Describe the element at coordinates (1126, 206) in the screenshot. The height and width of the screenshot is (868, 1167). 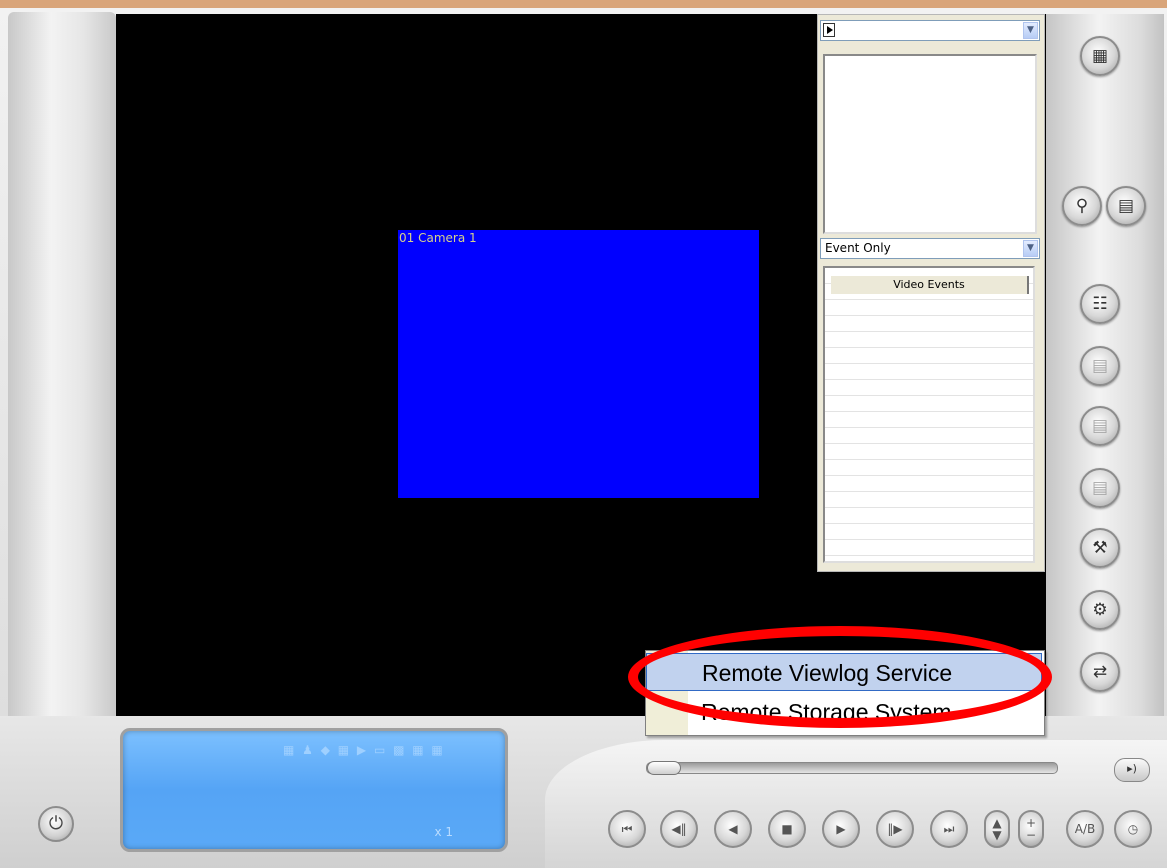
I see `log-icon: ▤` at that location.